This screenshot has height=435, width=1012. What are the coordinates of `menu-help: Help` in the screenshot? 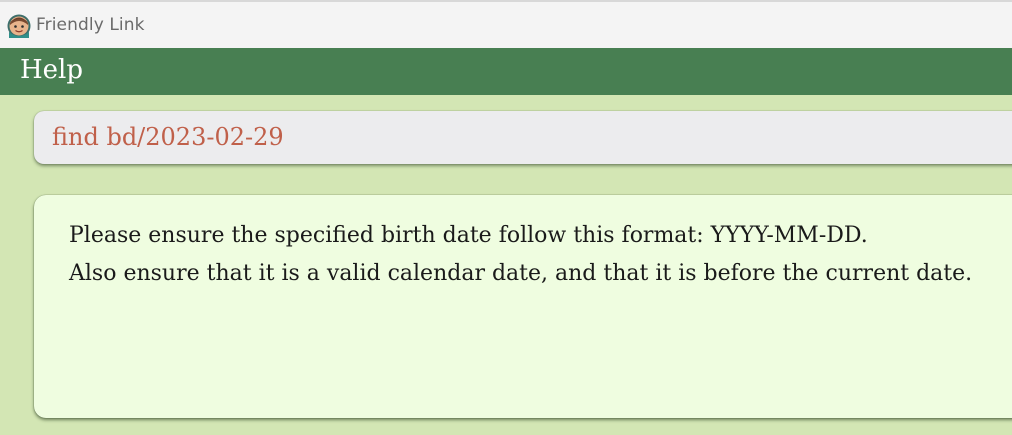 It's located at (51, 70).